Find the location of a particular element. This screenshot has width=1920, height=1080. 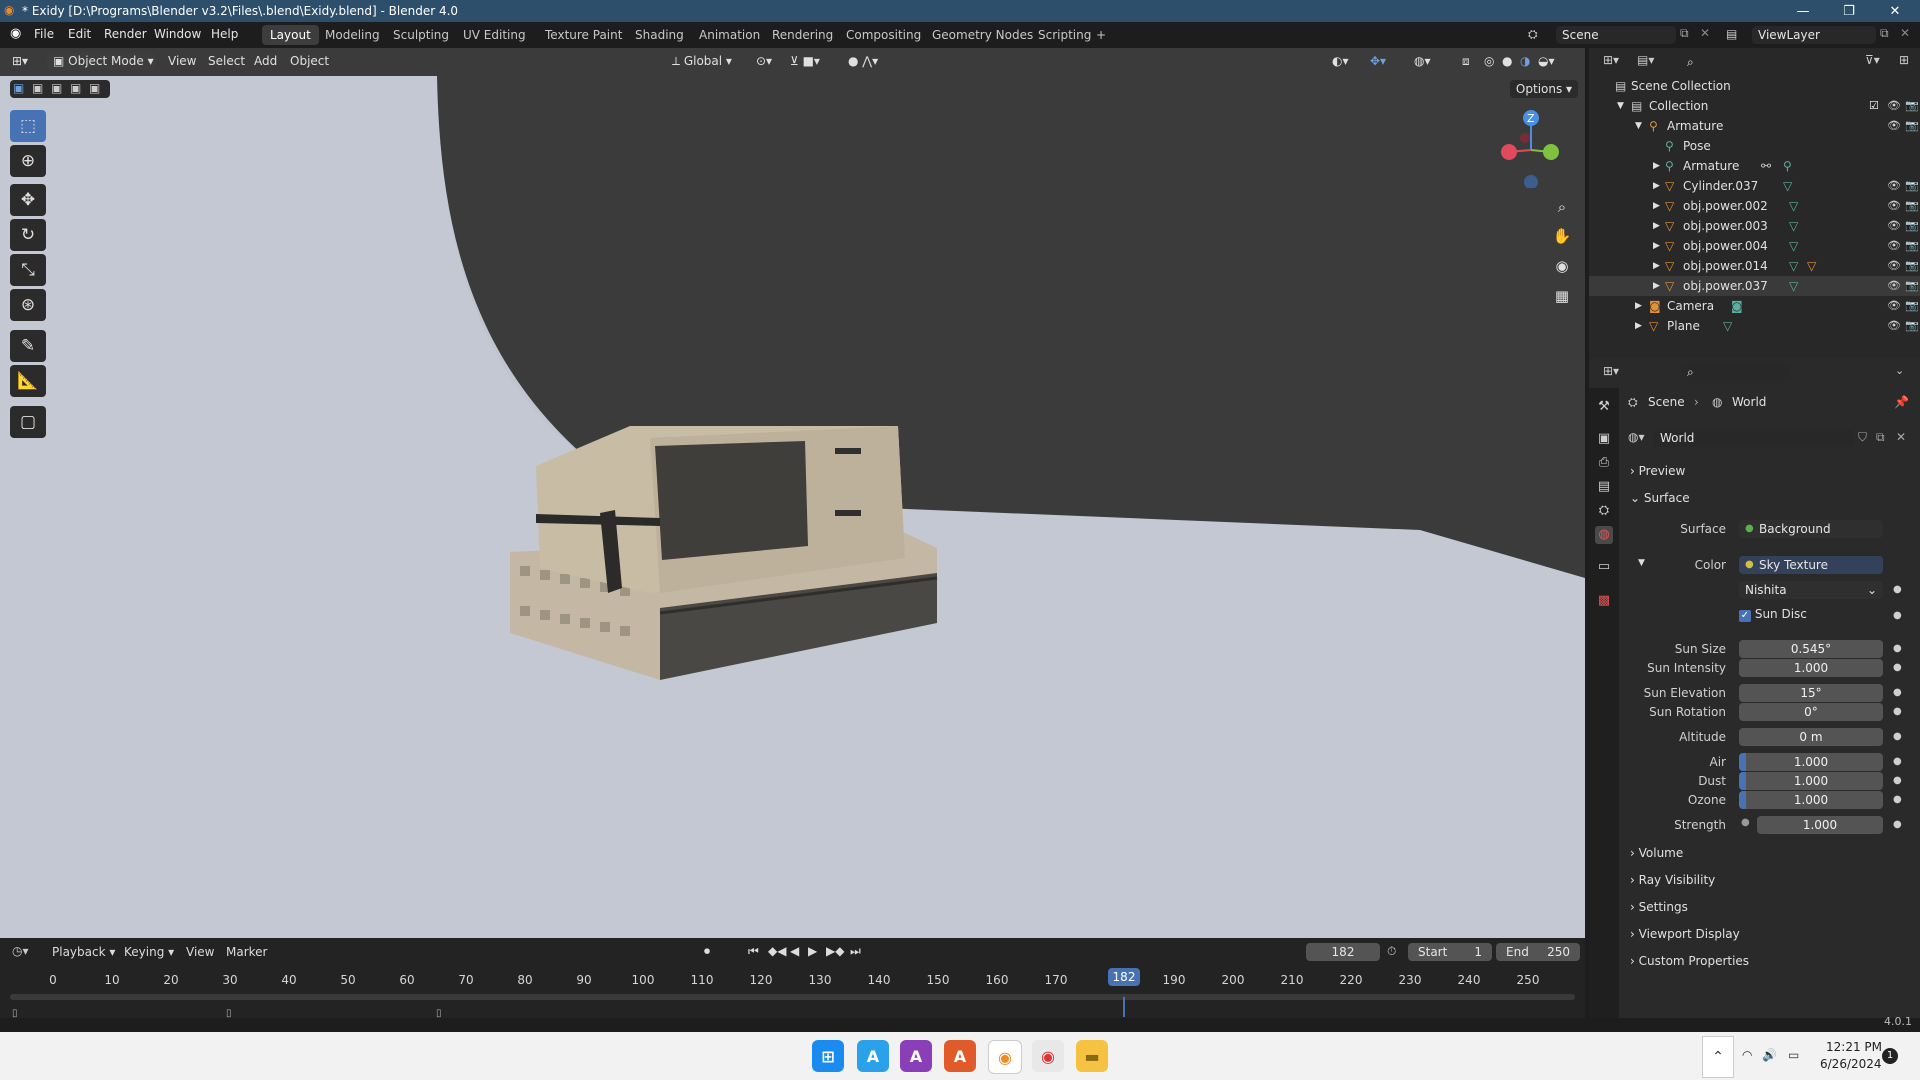

stopwatch-icon: ⏱ is located at coordinates (1391, 951).